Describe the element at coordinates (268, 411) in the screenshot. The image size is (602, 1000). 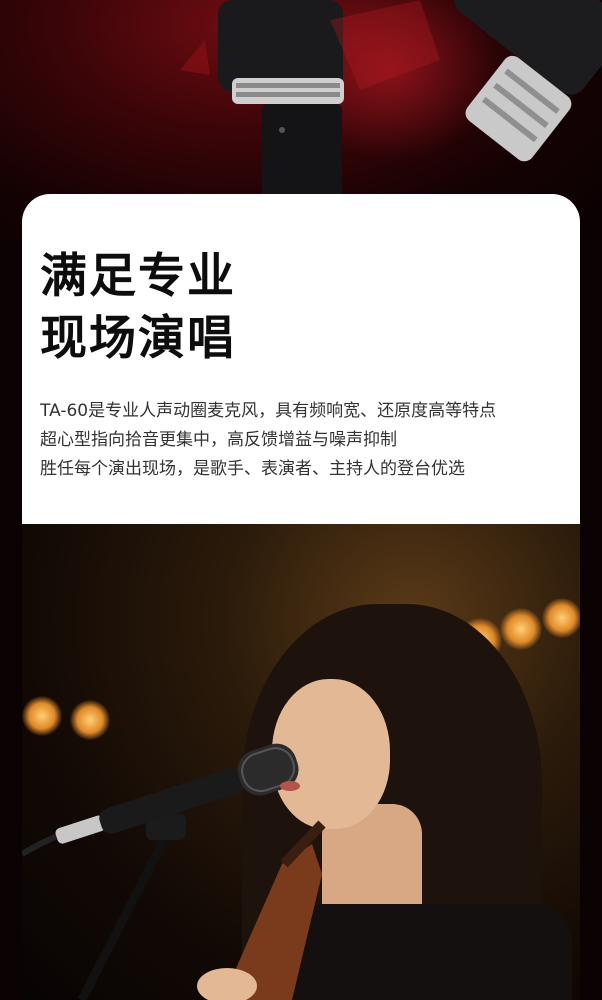
I see `description-line-1: TA-60是专业人声动圈麦克风，具有频响宽、还原度高等特点` at that location.